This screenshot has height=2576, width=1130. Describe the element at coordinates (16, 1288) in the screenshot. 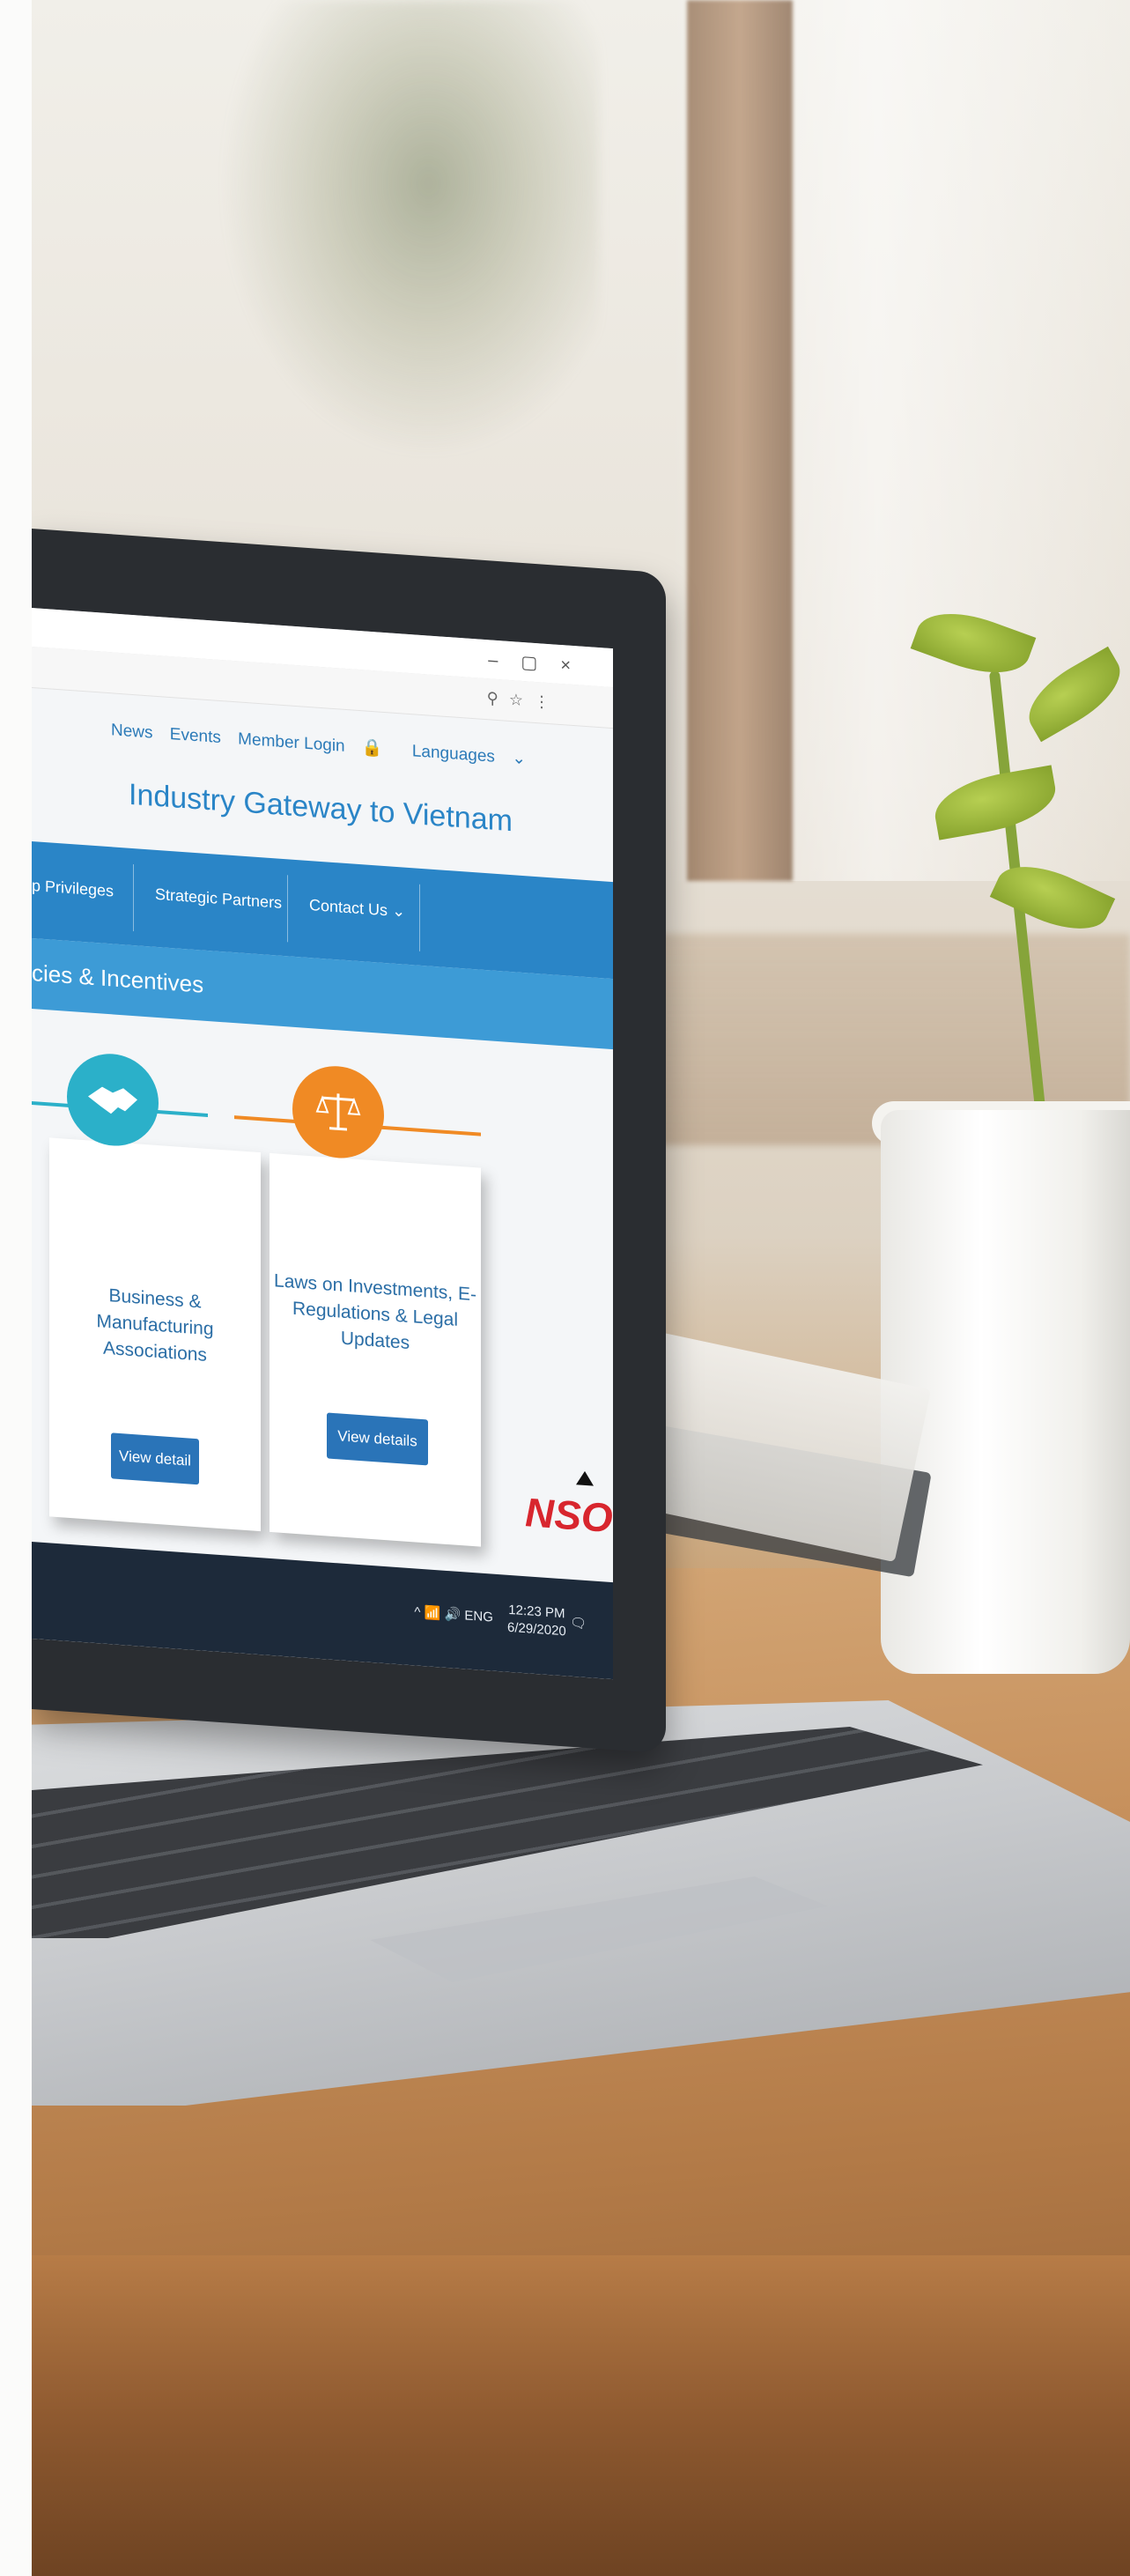

I see `page-margin` at that location.